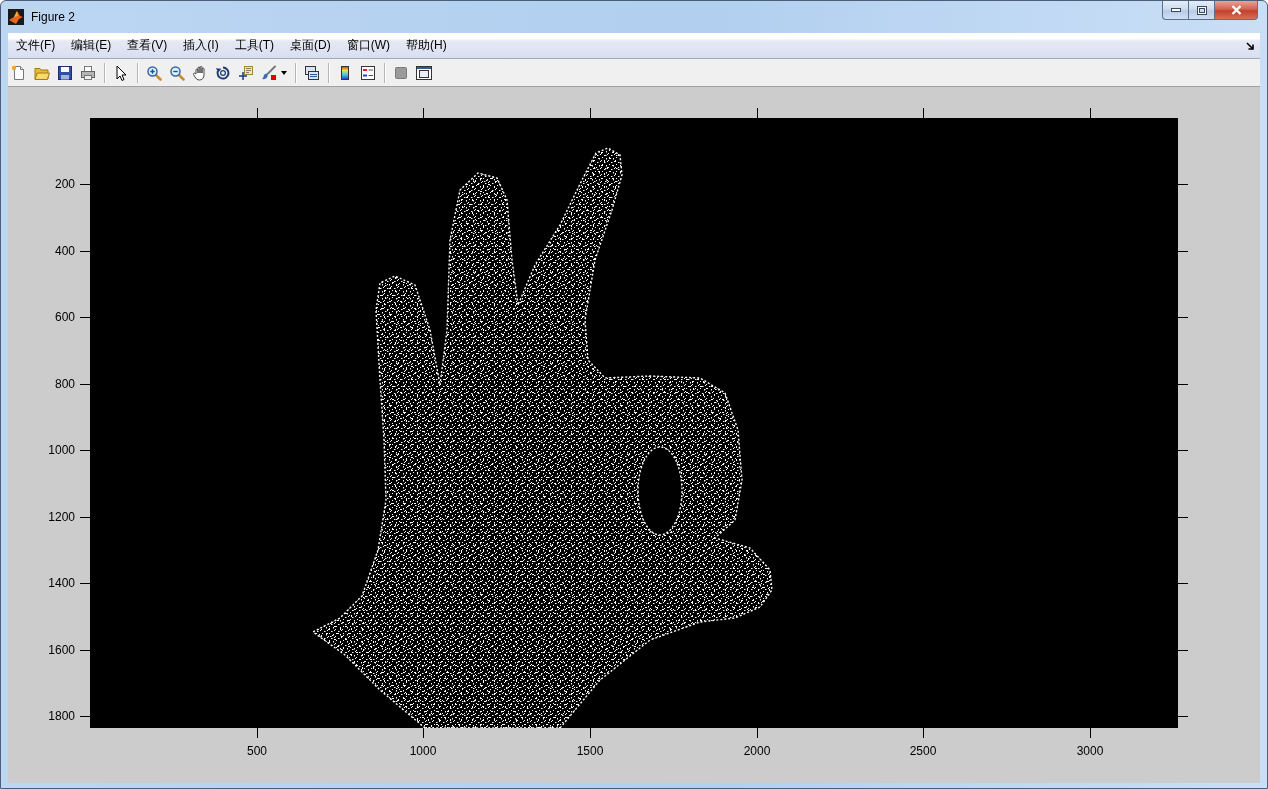 The height and width of the screenshot is (789, 1268). I want to click on new-file-icon, so click(19, 72).